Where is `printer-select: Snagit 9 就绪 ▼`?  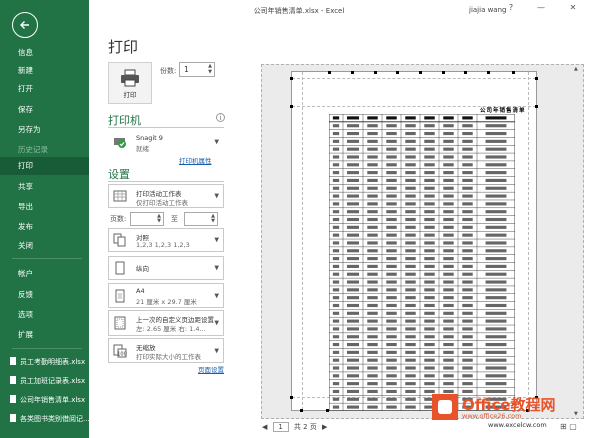
printer-select: Snagit 9 就绪 ▼ is located at coordinates (166, 142).